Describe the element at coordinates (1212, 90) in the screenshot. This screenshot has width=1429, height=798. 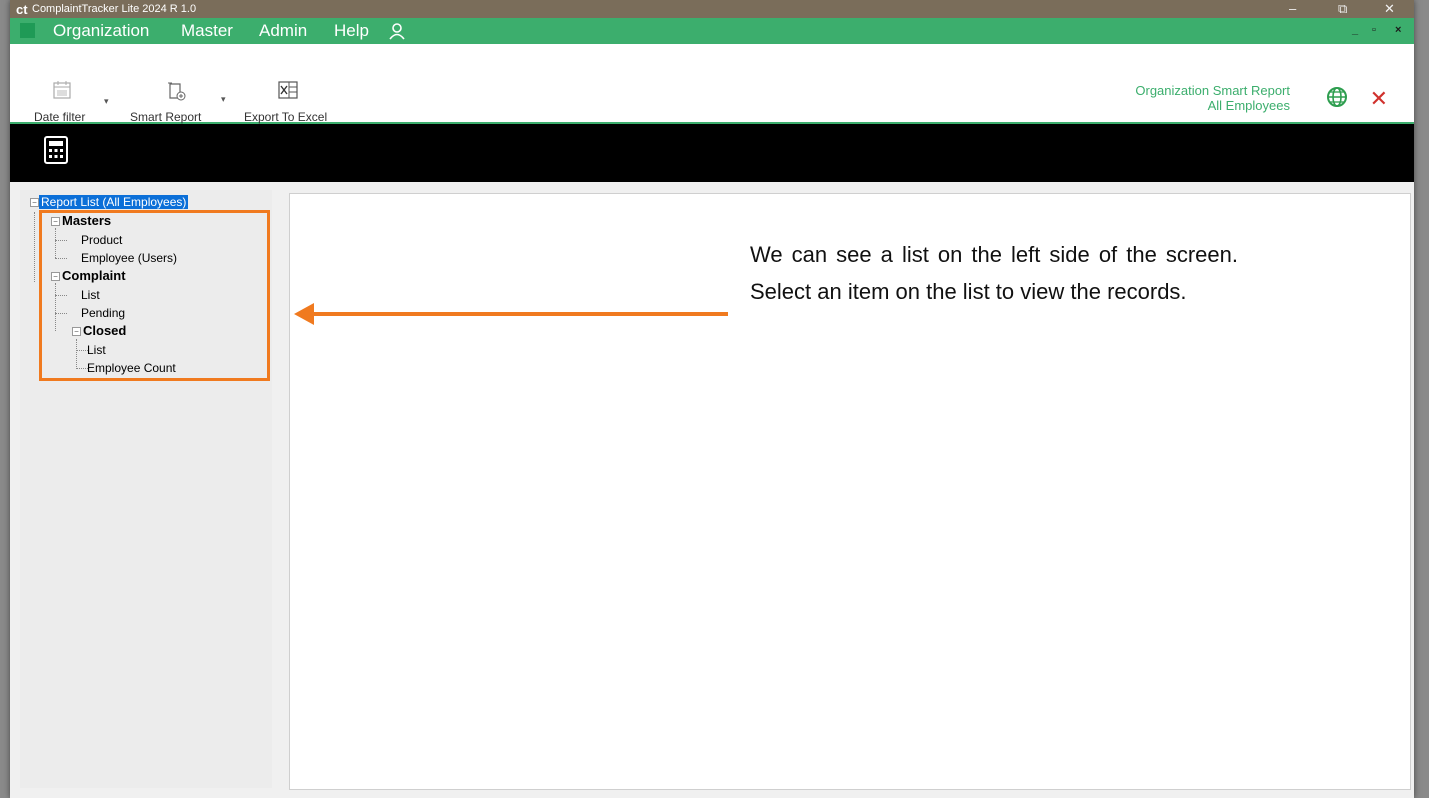
I see `report-title-line1: Organization Smart Report` at that location.